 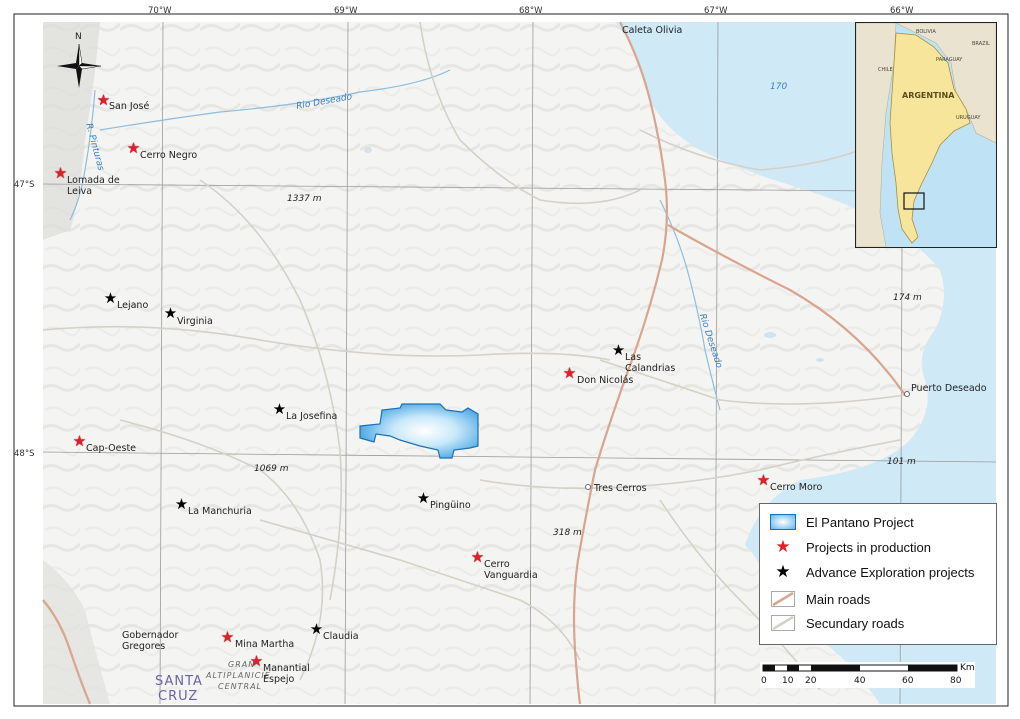 What do you see at coordinates (179, 681) in the screenshot?
I see `region-label-line1: SANTA` at bounding box center [179, 681].